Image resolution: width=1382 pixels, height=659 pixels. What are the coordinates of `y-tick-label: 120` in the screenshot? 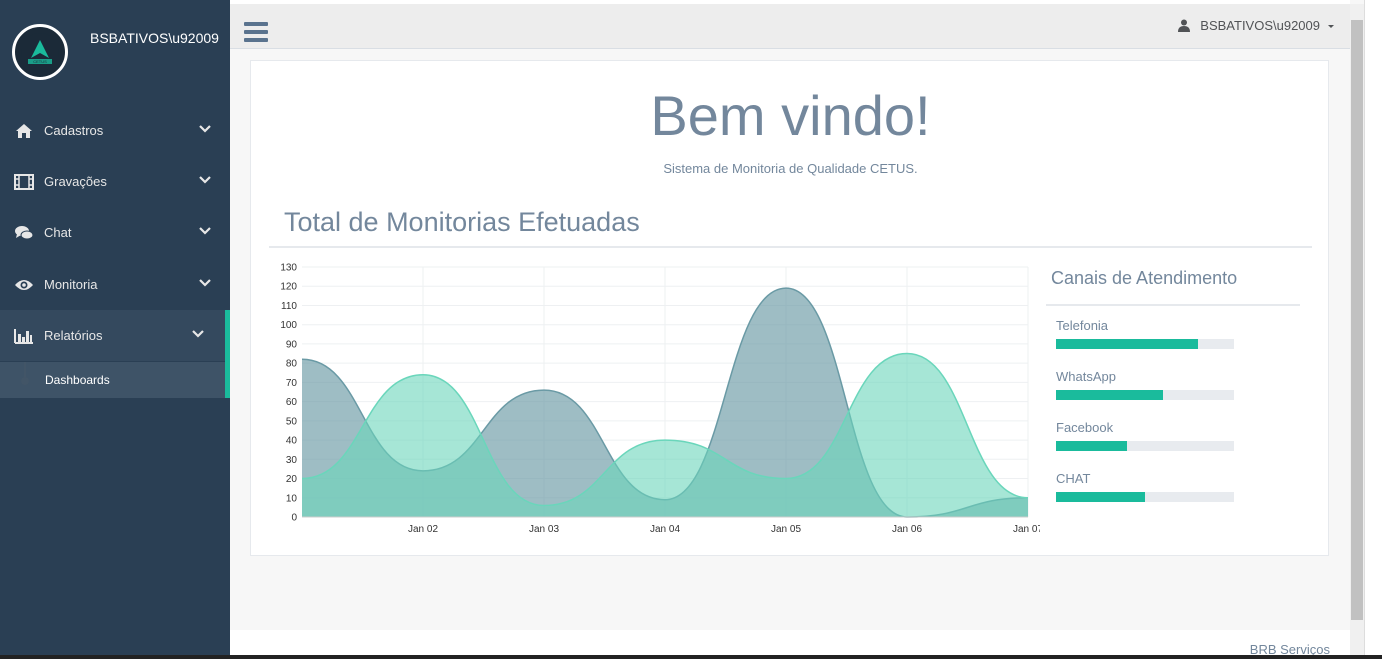 It's located at (288, 287).